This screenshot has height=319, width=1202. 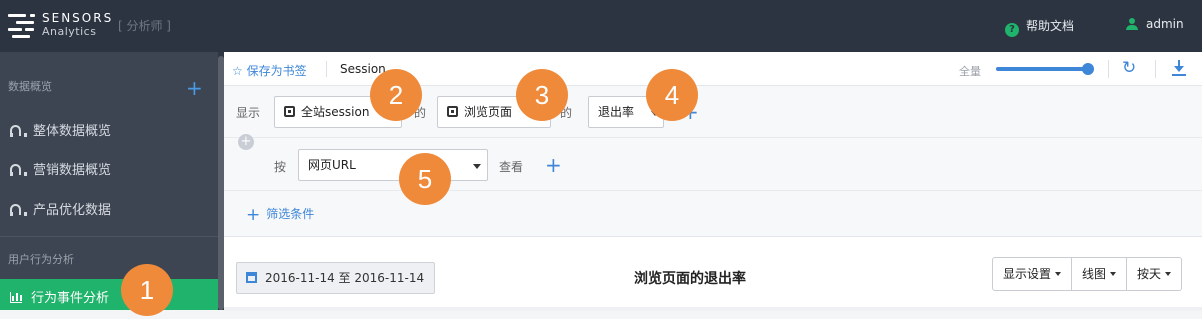 What do you see at coordinates (41, 259) in the screenshot?
I see `sidebar-section-behavior: 用户行为分析` at bounding box center [41, 259].